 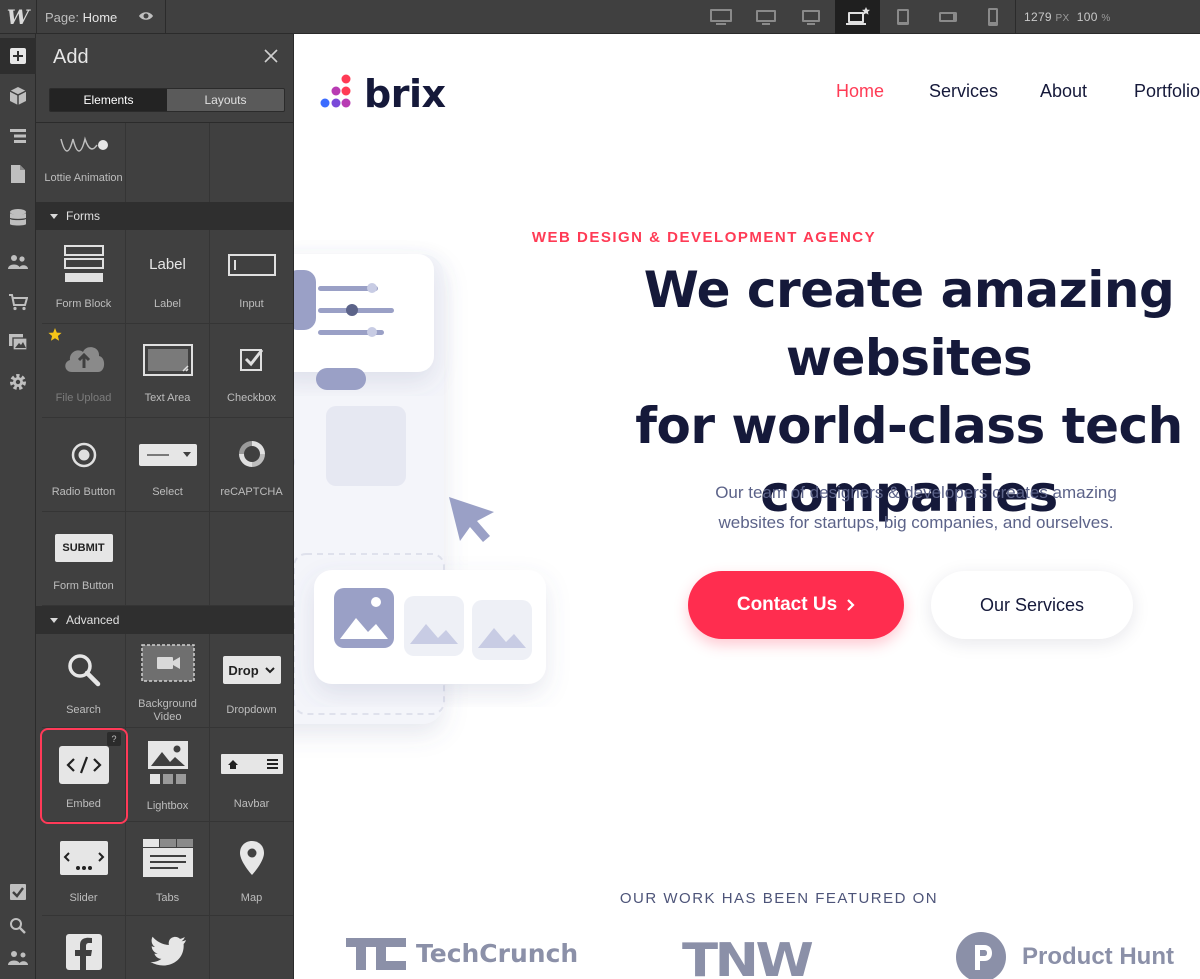 I want to click on search-element: Search, so click(x=84, y=681).